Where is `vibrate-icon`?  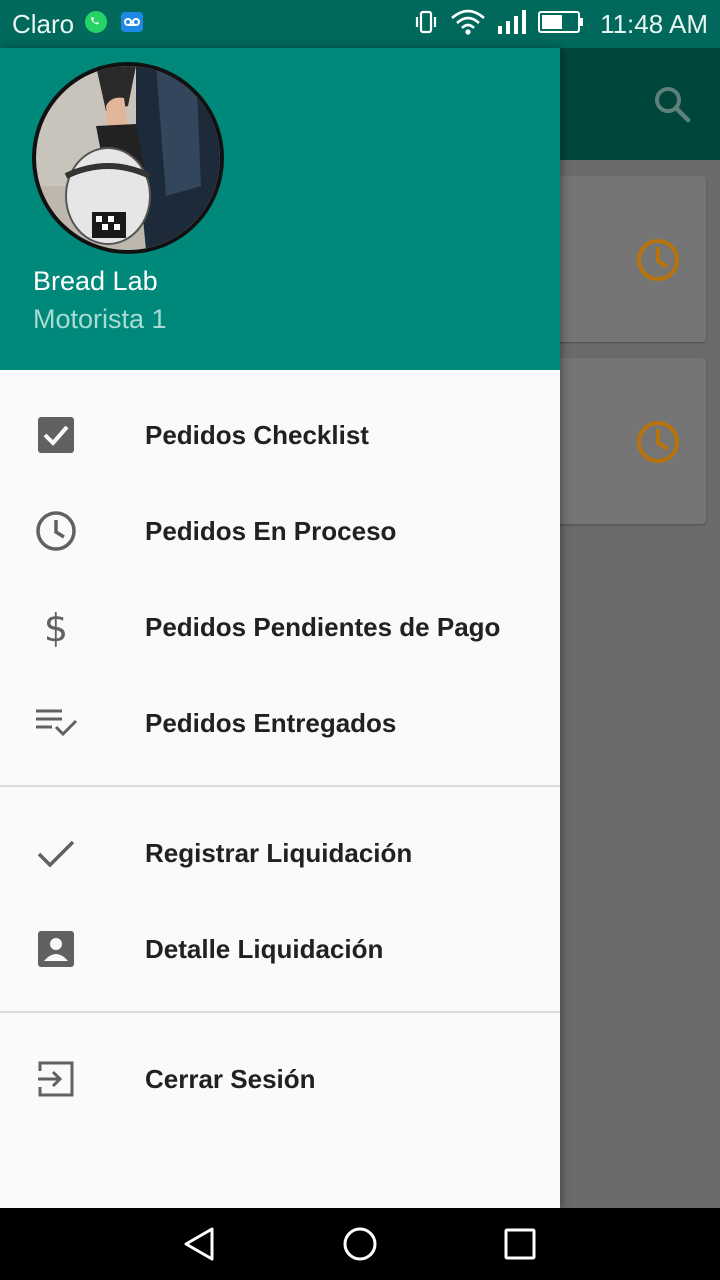 vibrate-icon is located at coordinates (426, 24).